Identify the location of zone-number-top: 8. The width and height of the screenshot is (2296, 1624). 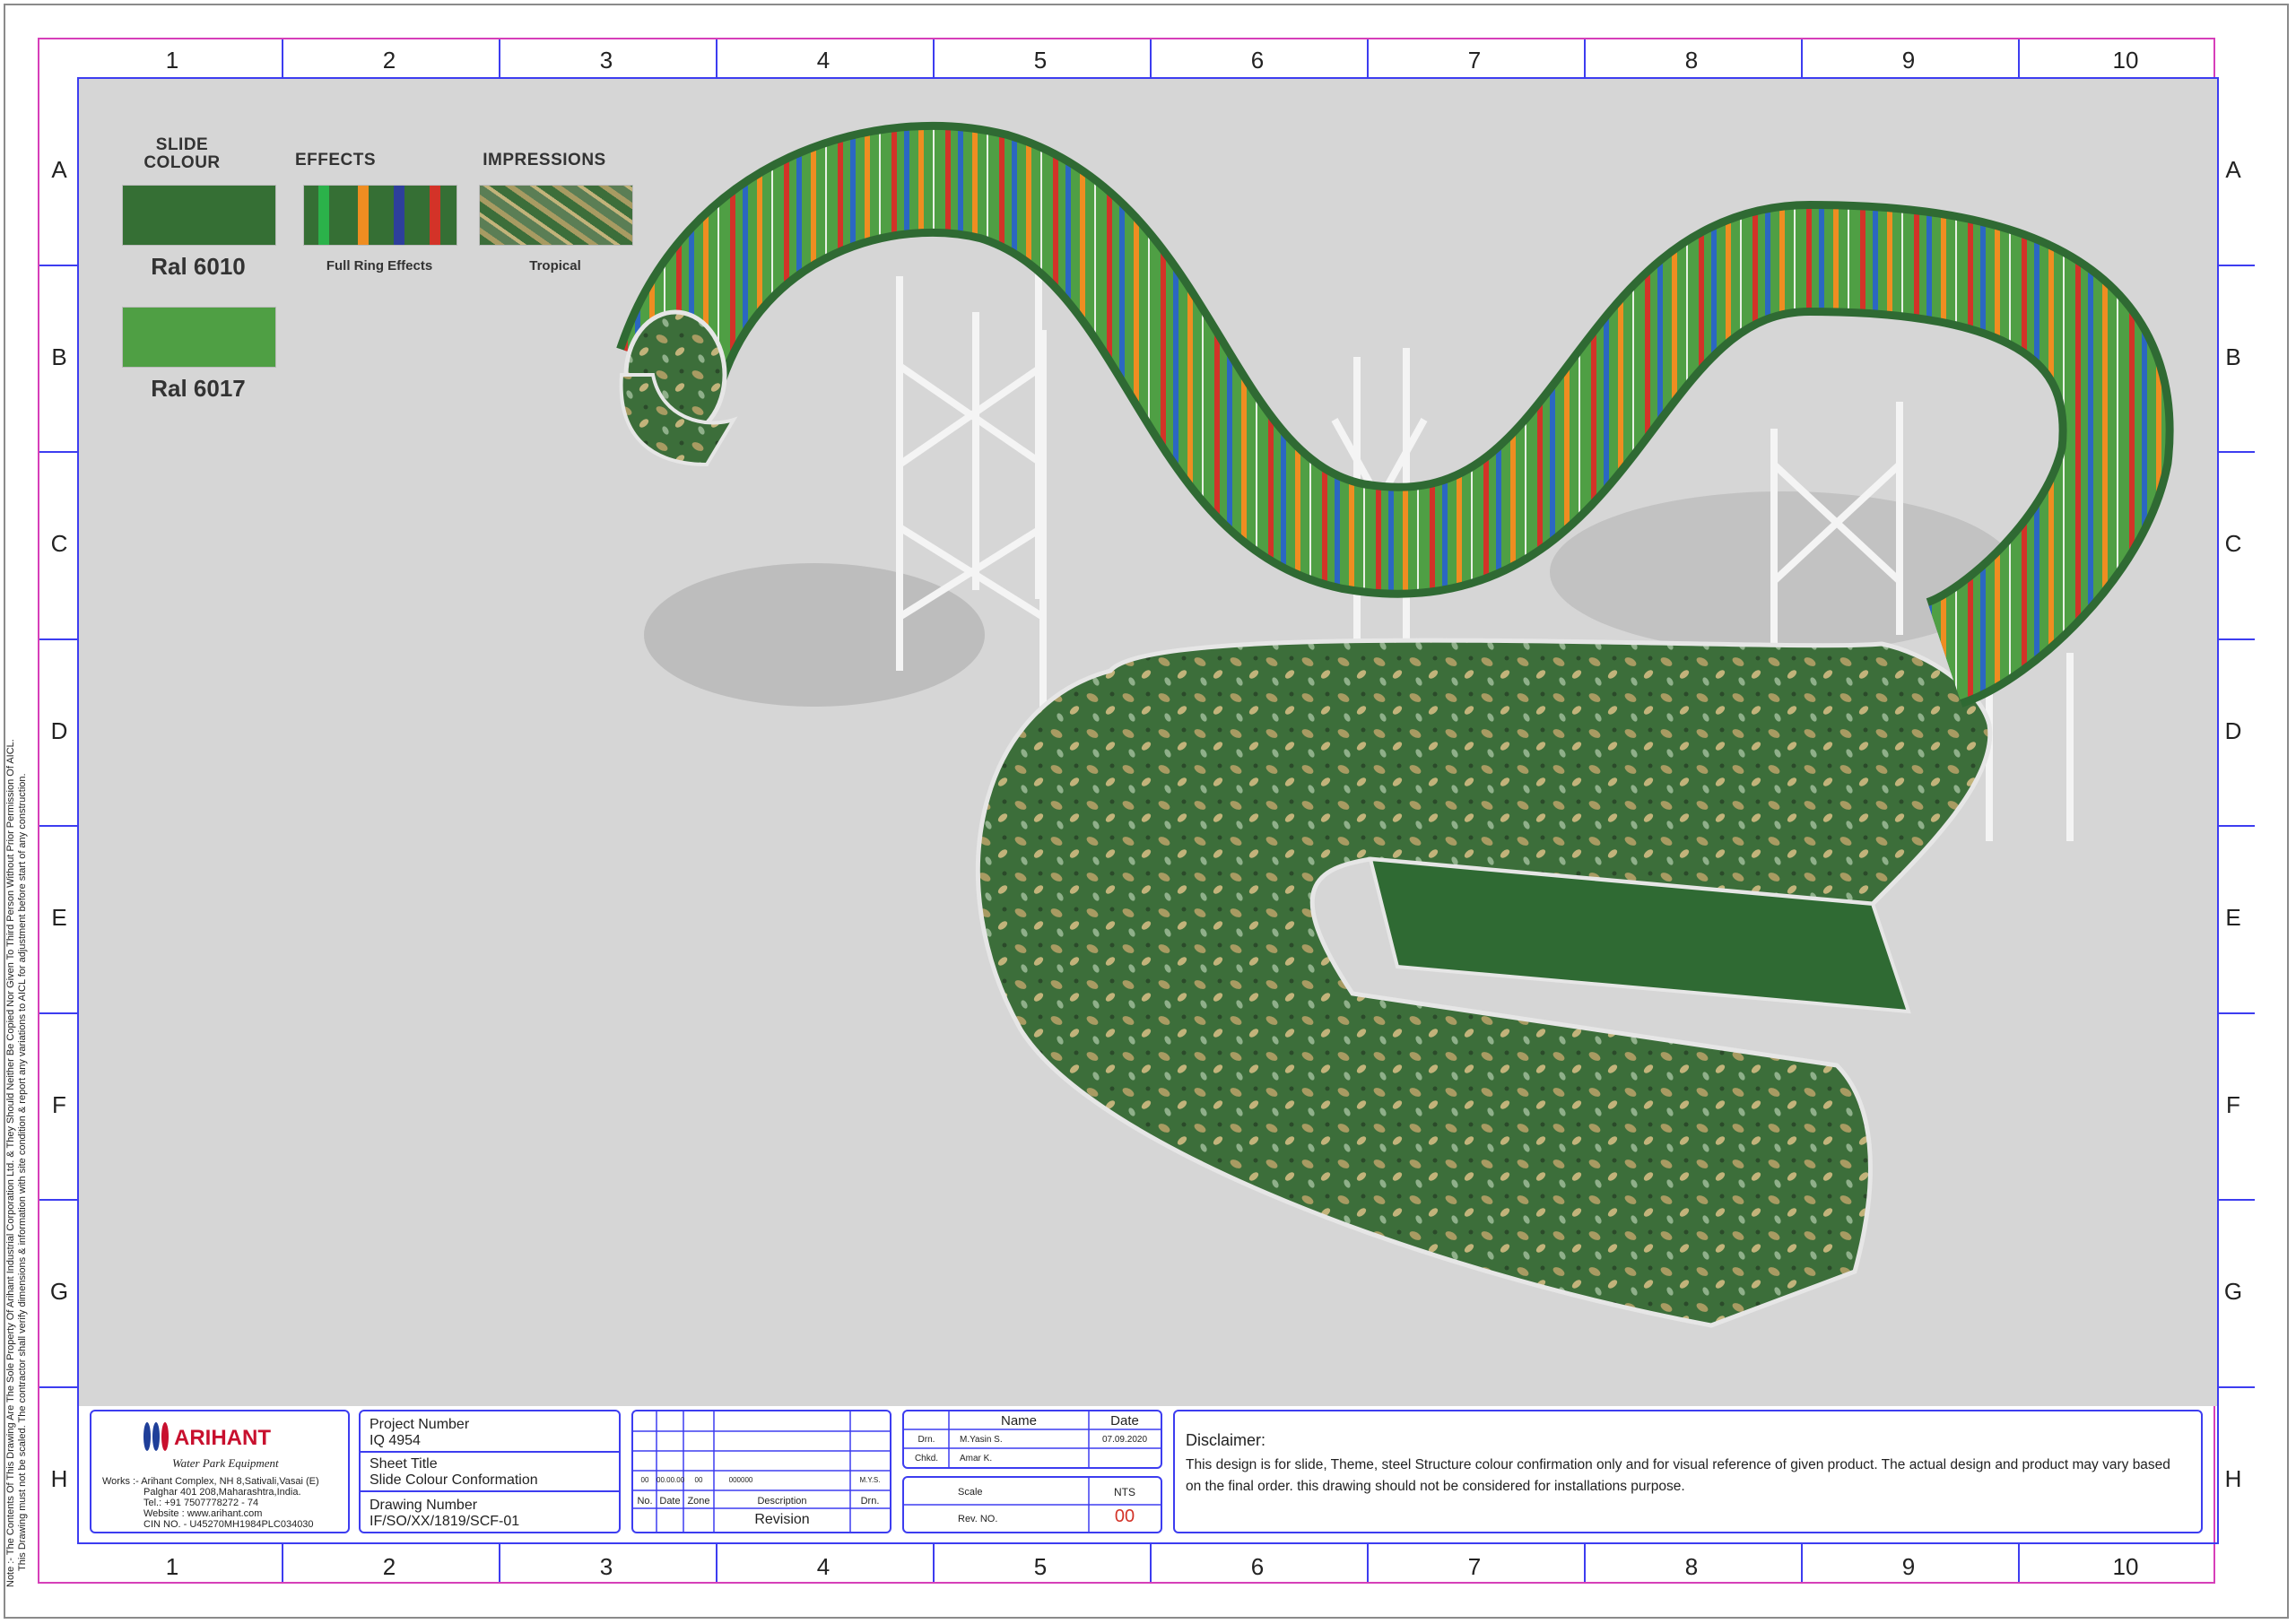
(1691, 60).